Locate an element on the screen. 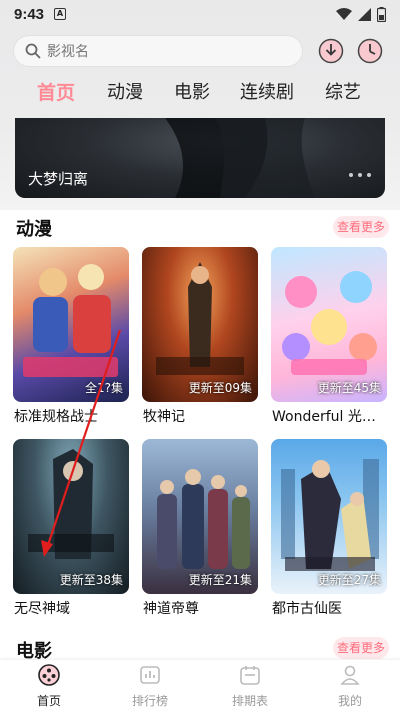  poster-image: 更新至38集 is located at coordinates (71, 516).